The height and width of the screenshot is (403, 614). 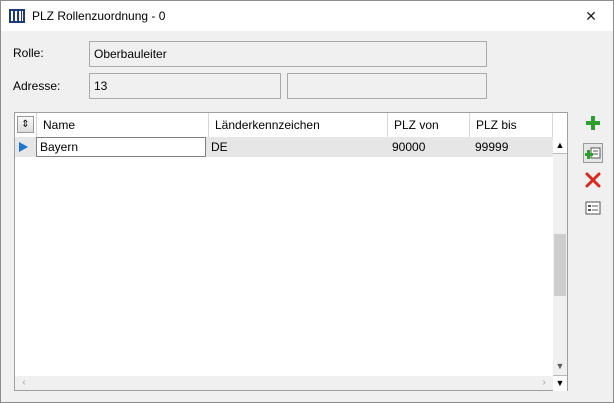 I want to click on details-icon, so click(x=593, y=208).